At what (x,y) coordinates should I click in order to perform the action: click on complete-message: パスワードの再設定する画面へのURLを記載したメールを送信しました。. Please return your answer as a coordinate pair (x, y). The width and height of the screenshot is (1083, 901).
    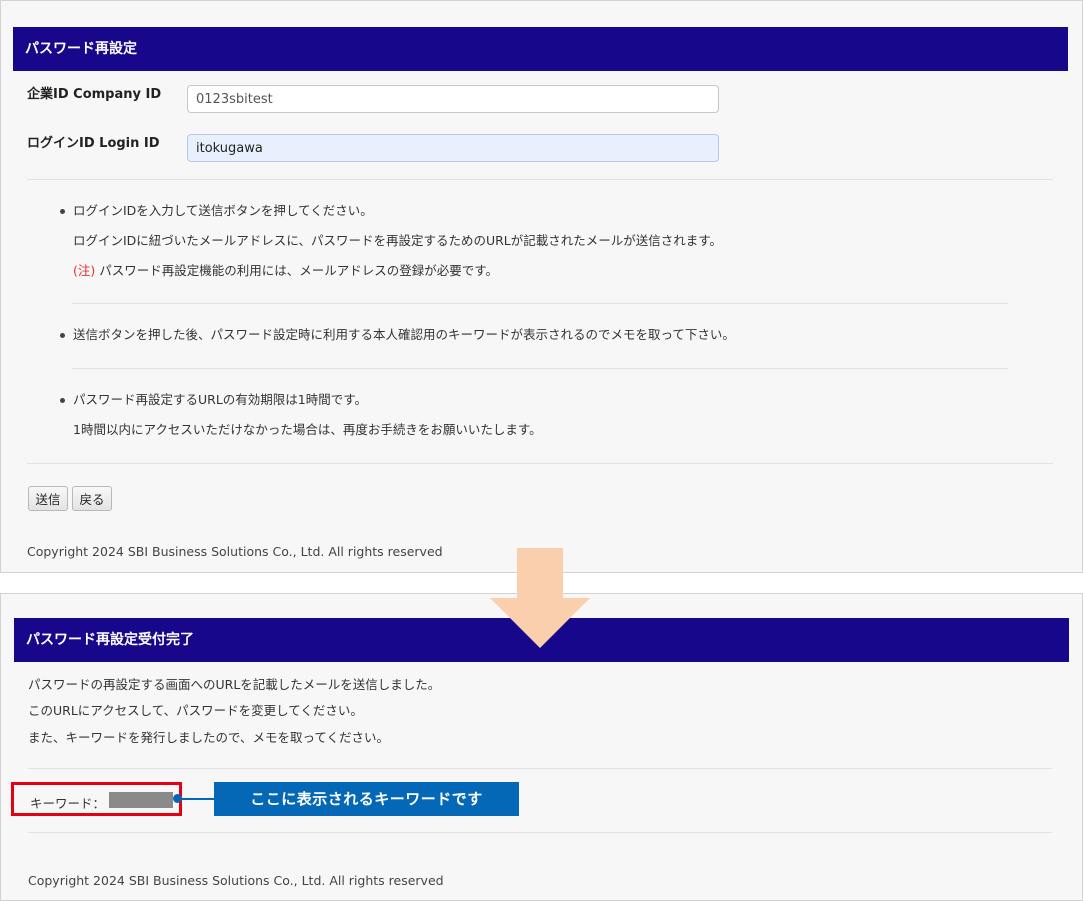
    Looking at the image, I should click on (234, 684).